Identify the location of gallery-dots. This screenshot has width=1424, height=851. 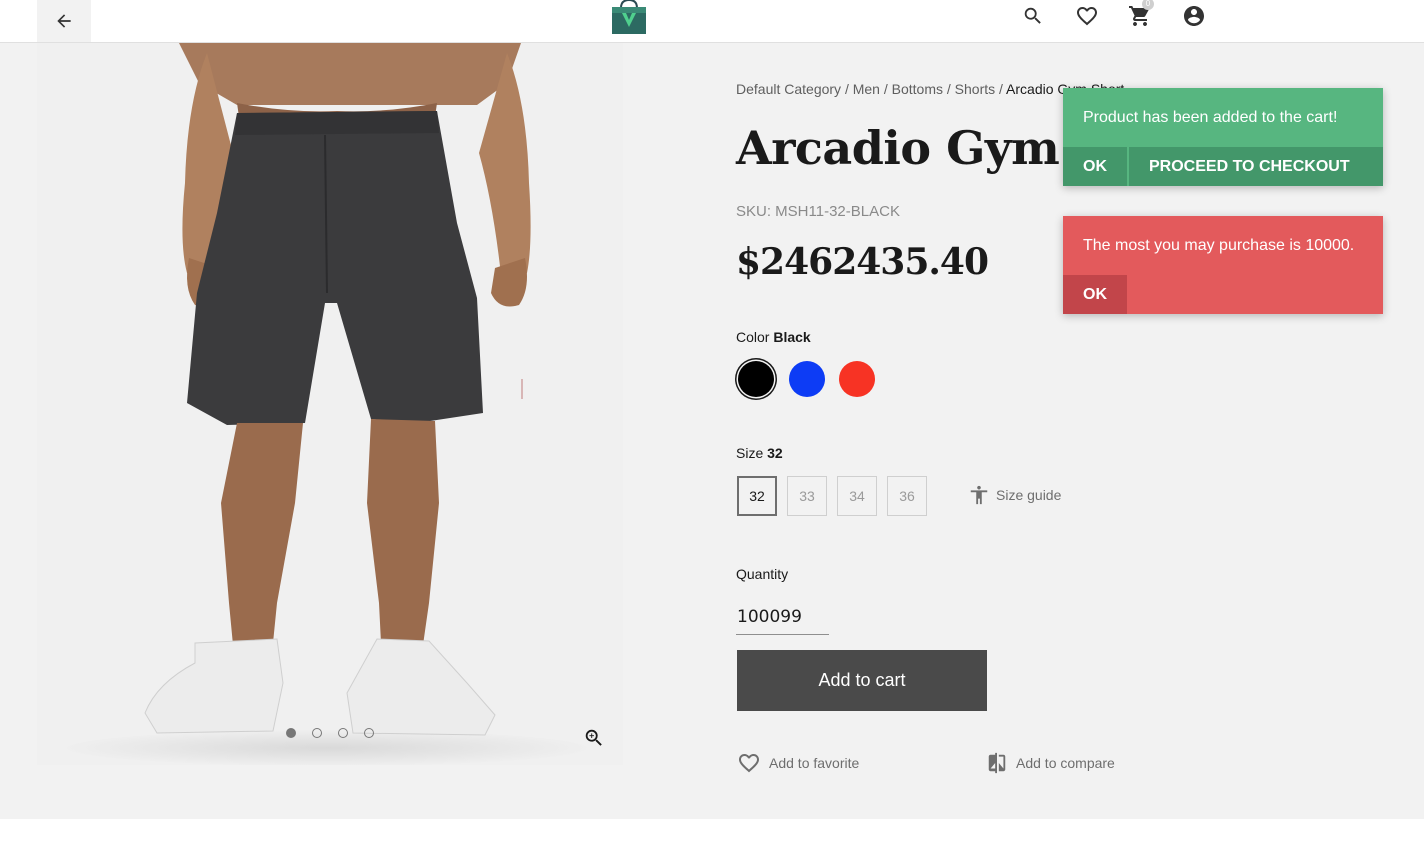
(330, 733).